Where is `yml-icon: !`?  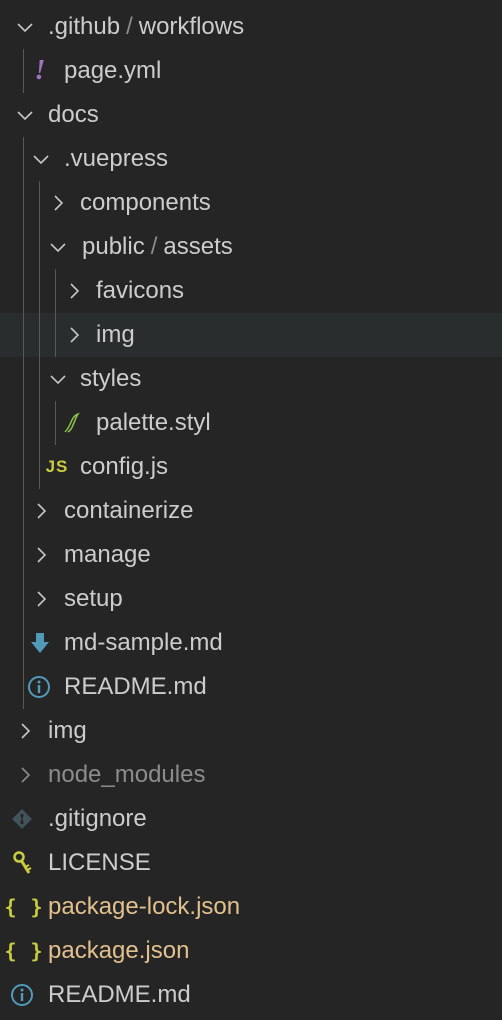 yml-icon: ! is located at coordinates (40, 70).